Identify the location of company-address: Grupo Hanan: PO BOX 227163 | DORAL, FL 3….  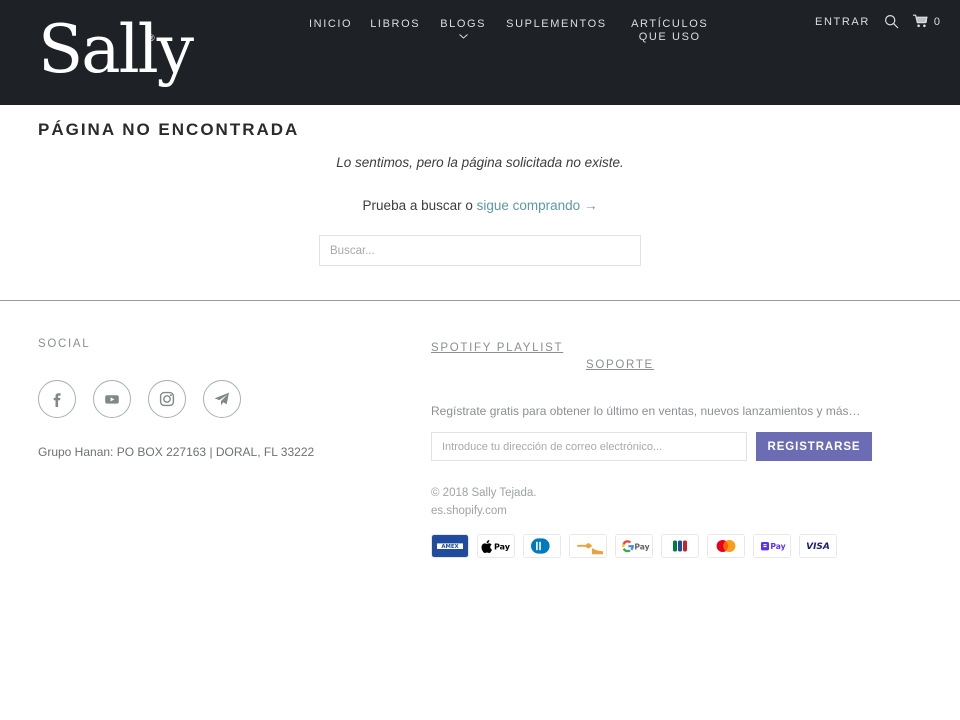
(176, 452).